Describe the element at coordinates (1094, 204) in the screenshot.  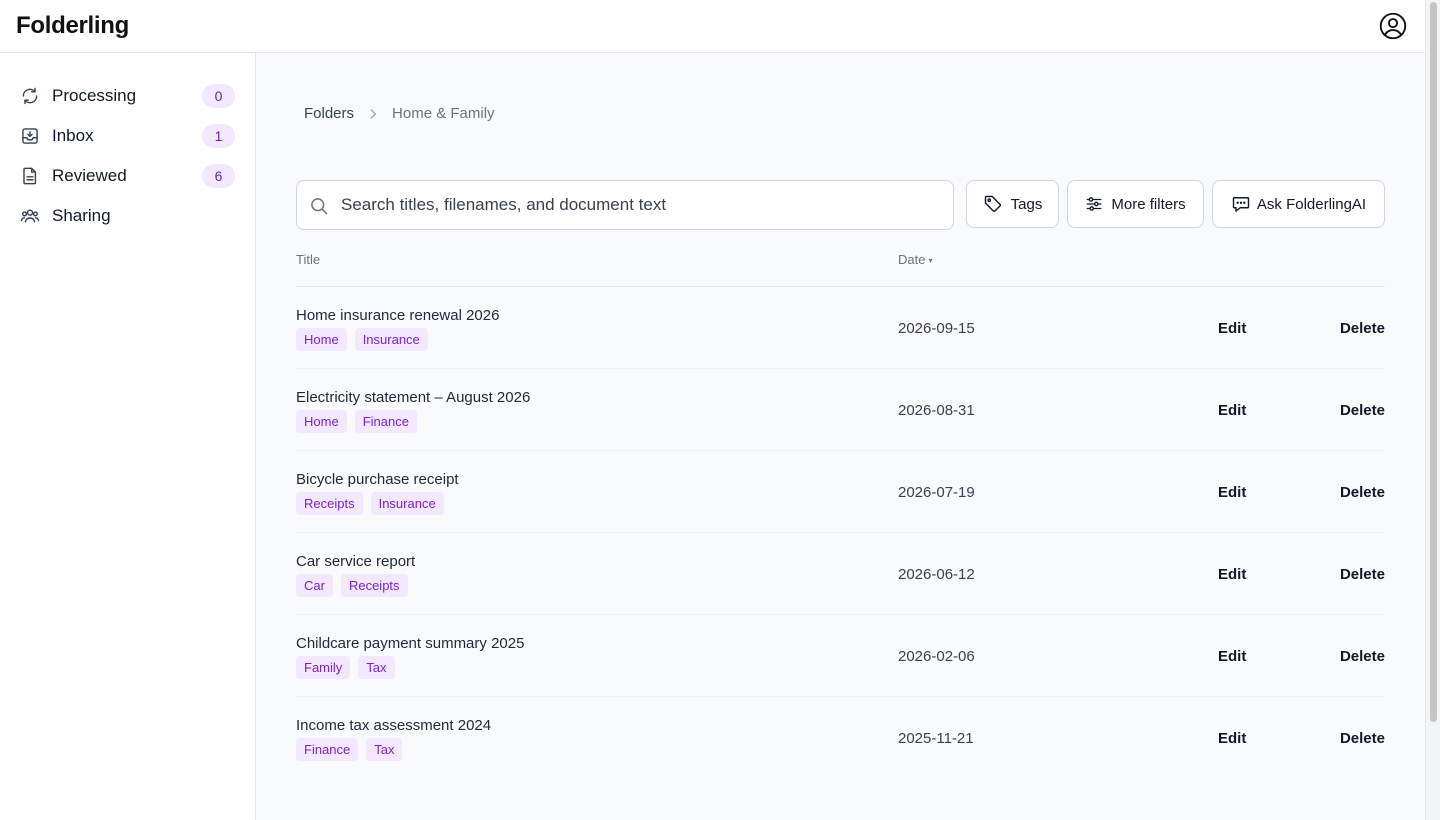
I see `sliders-icon` at that location.